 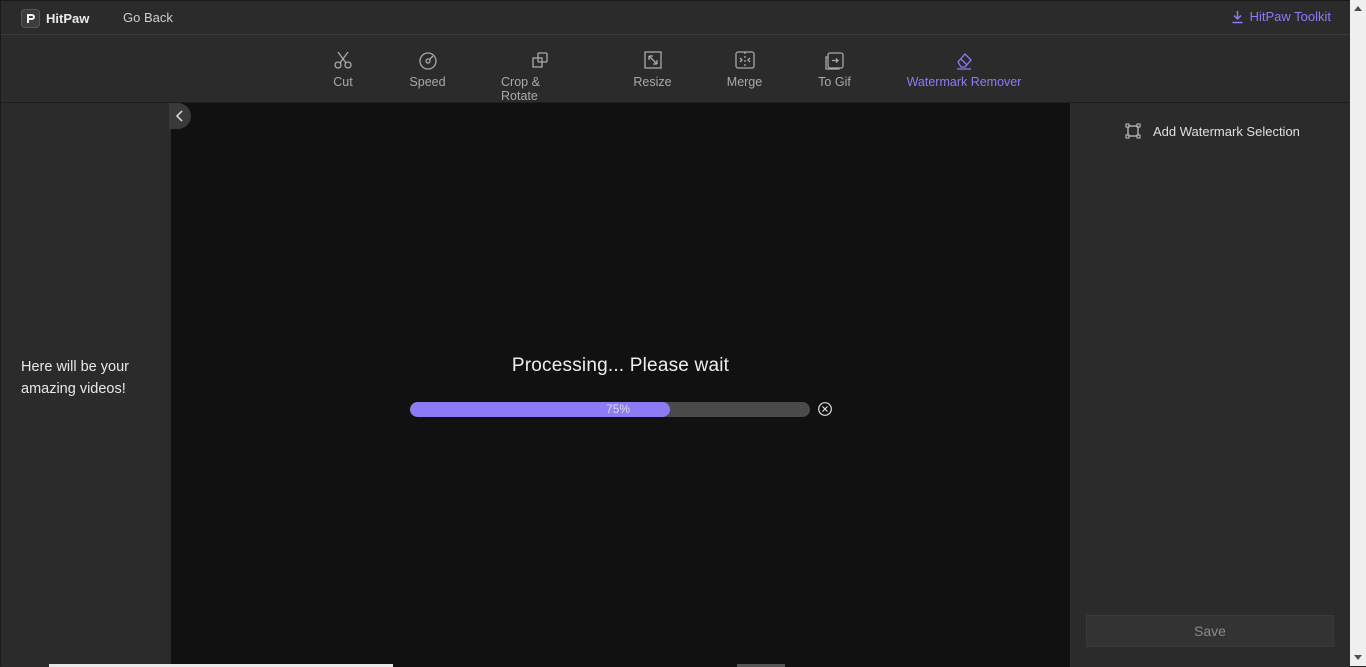 What do you see at coordinates (834, 61) in the screenshot?
I see `to-gif-icon` at bounding box center [834, 61].